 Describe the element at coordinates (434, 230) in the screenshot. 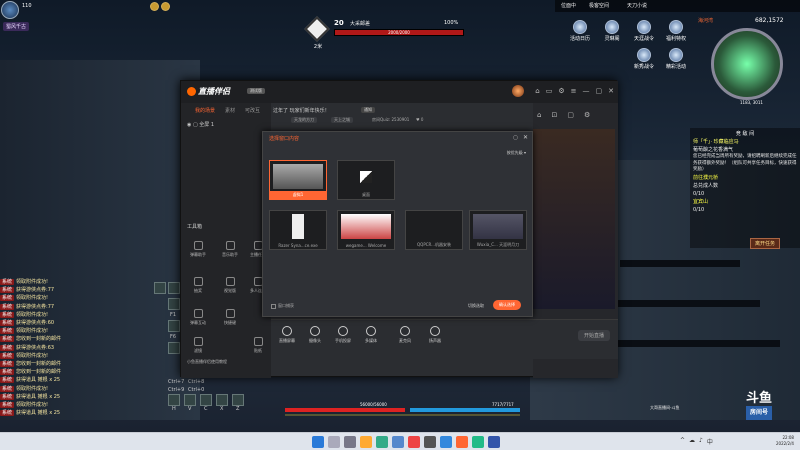

I see `window-option: QQPCR...机器安装` at that location.